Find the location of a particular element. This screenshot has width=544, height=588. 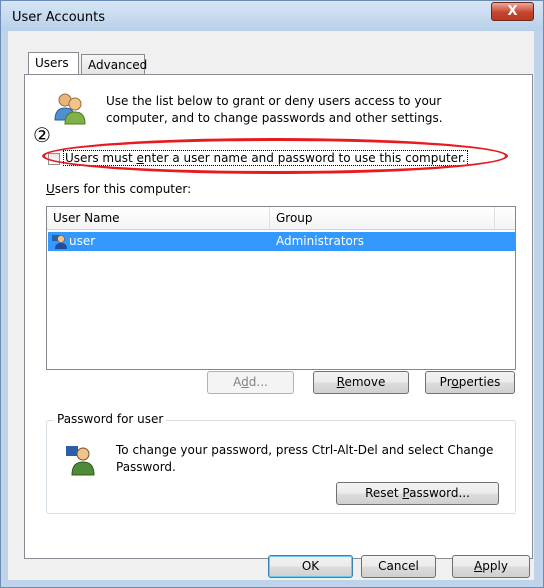

row-user-name: user is located at coordinates (82, 241).